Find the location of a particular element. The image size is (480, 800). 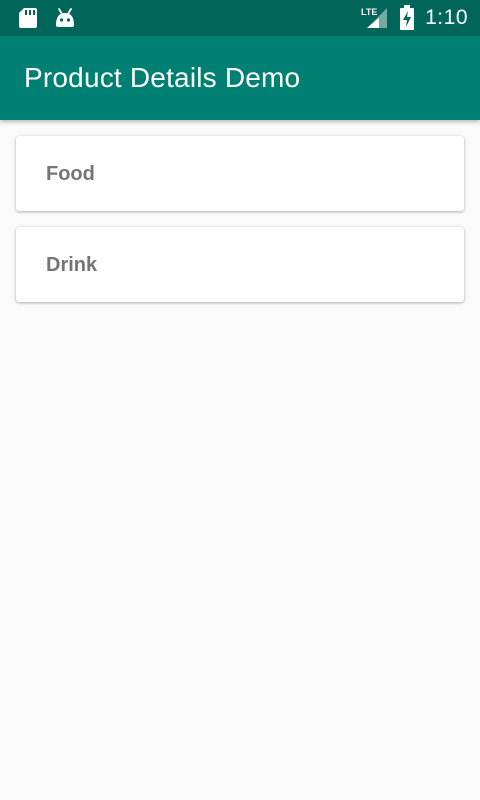

sd-card-icon is located at coordinates (28, 18).